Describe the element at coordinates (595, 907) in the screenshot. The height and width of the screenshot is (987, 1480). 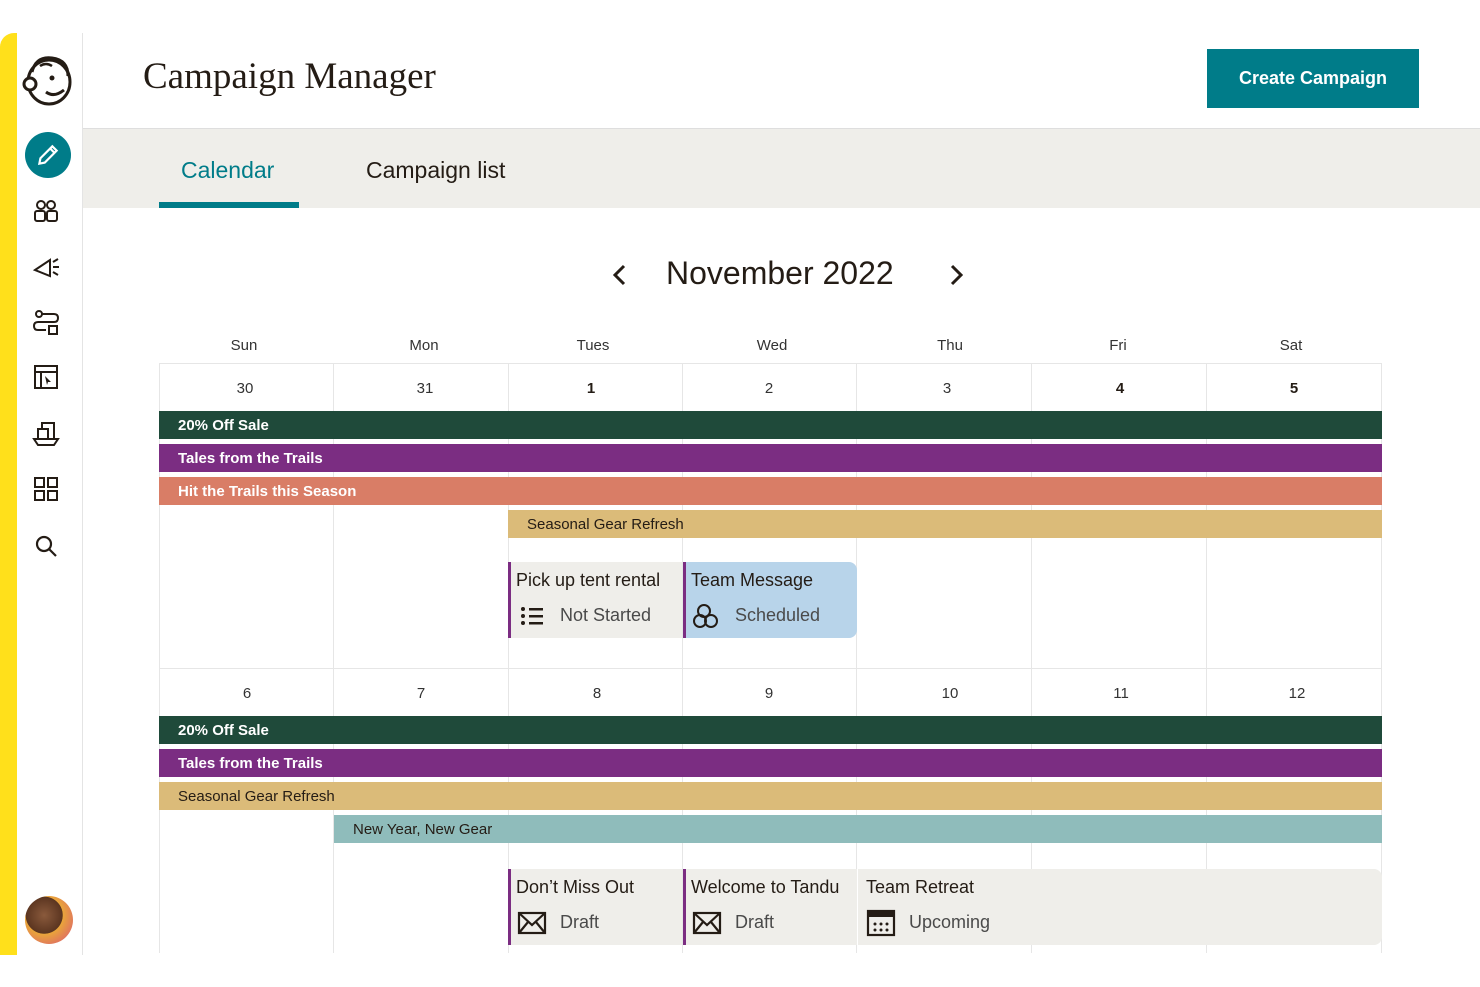
I see `campaign-card: Don’t Miss Out Draft` at that location.